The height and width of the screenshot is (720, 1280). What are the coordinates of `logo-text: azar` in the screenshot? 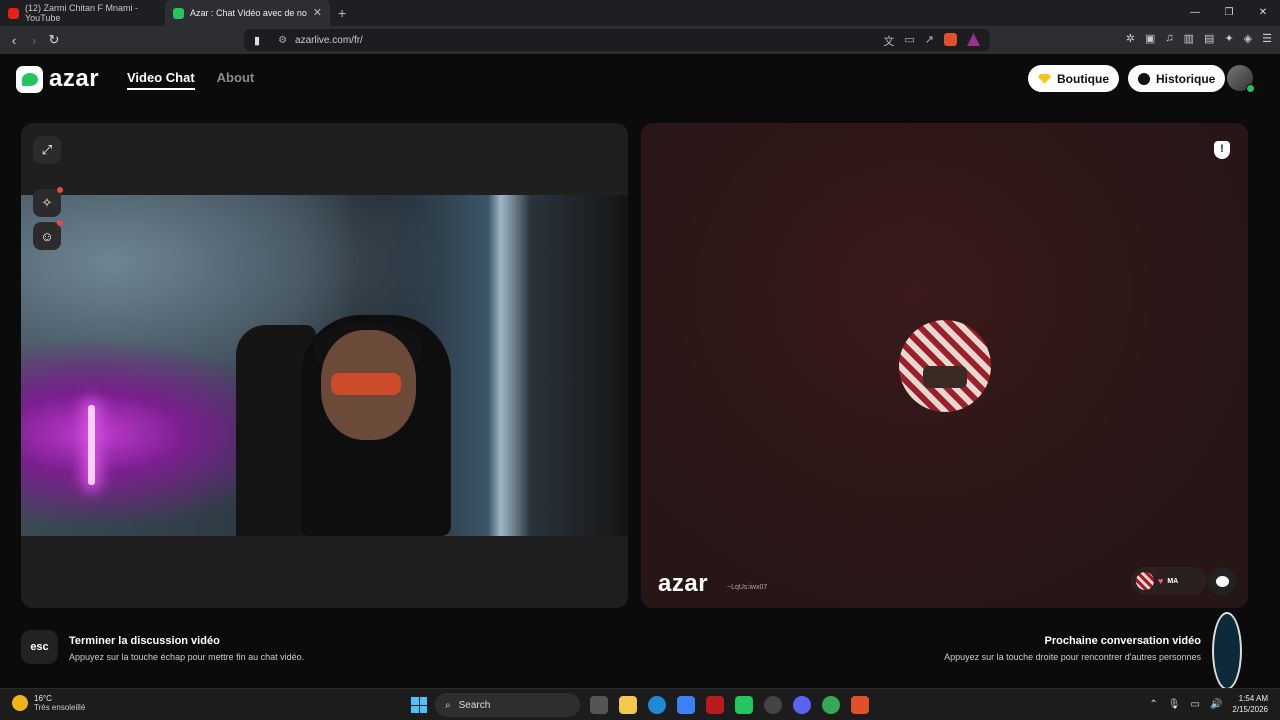 It's located at (74, 78).